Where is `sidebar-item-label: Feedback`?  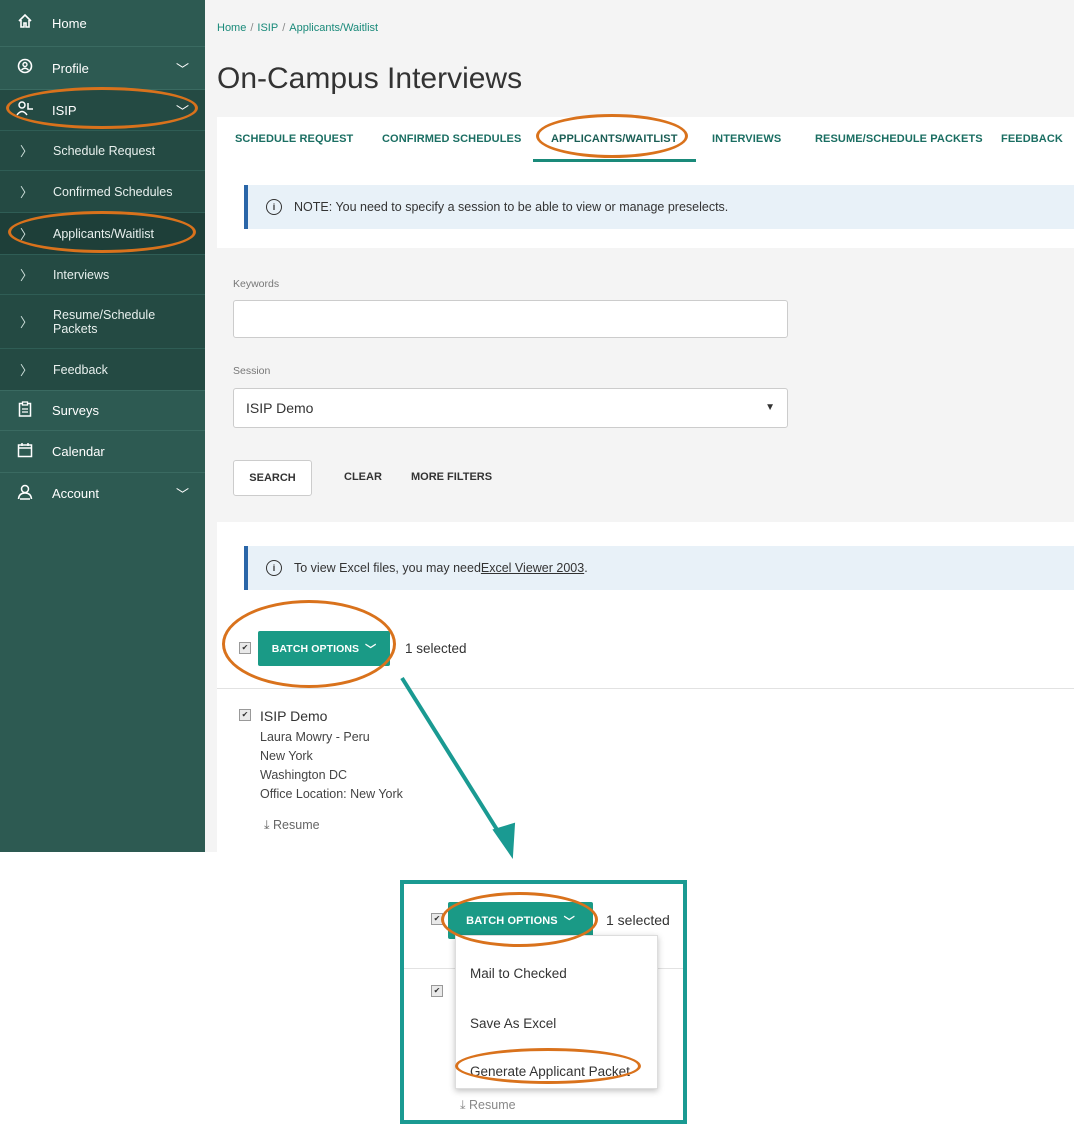 sidebar-item-label: Feedback is located at coordinates (80, 369).